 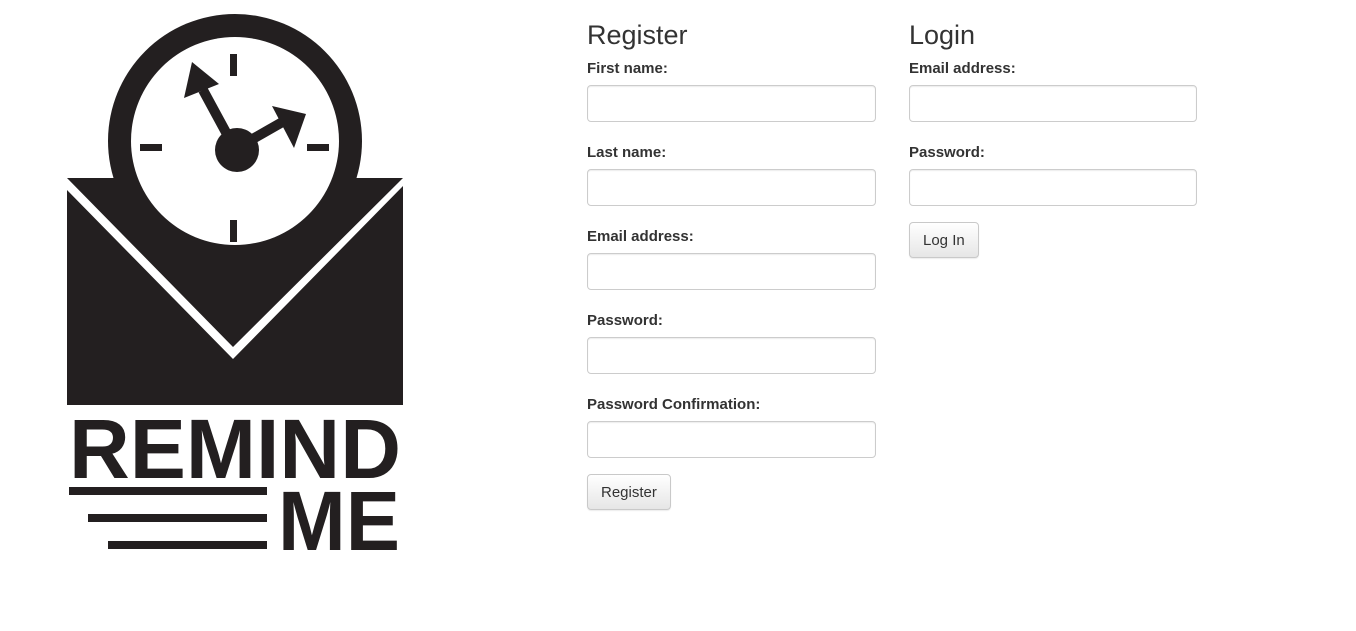 I want to click on first-name-input, so click(x=731, y=103).